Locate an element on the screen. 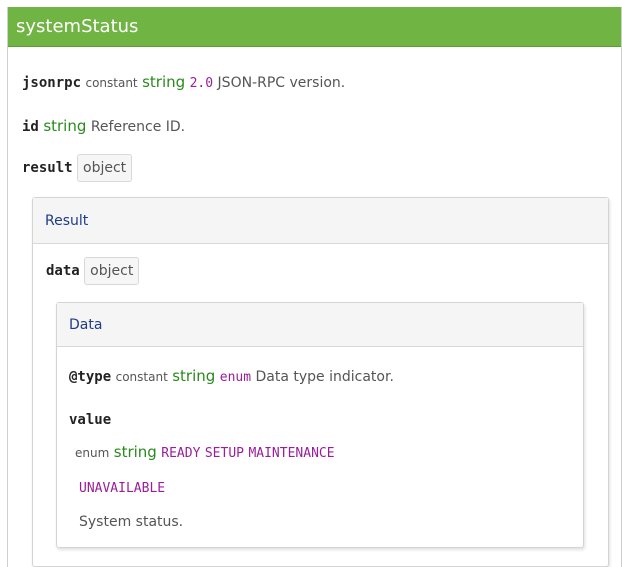  field-name: value is located at coordinates (90, 420).